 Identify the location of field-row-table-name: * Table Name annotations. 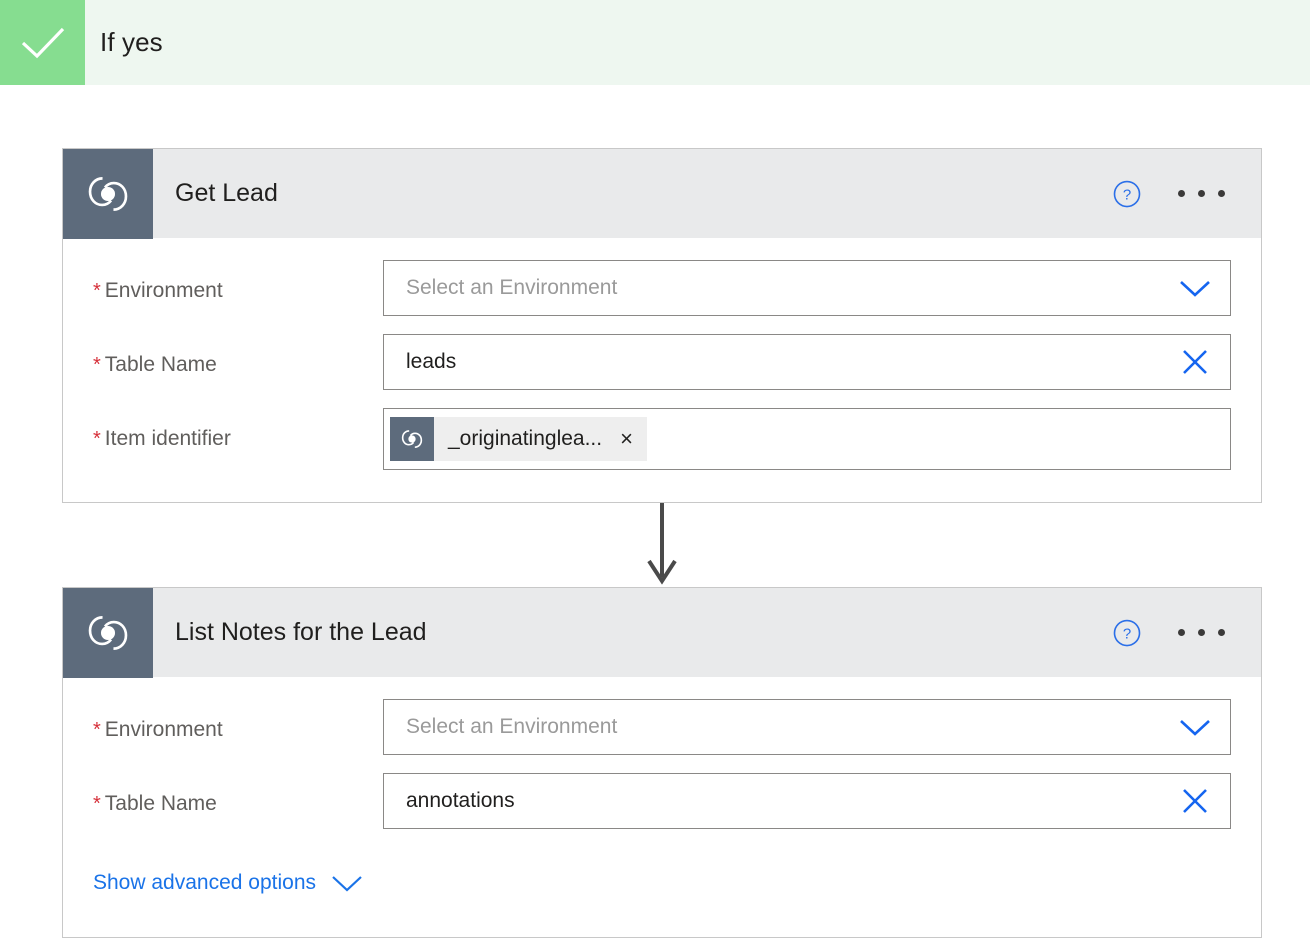
(662, 801).